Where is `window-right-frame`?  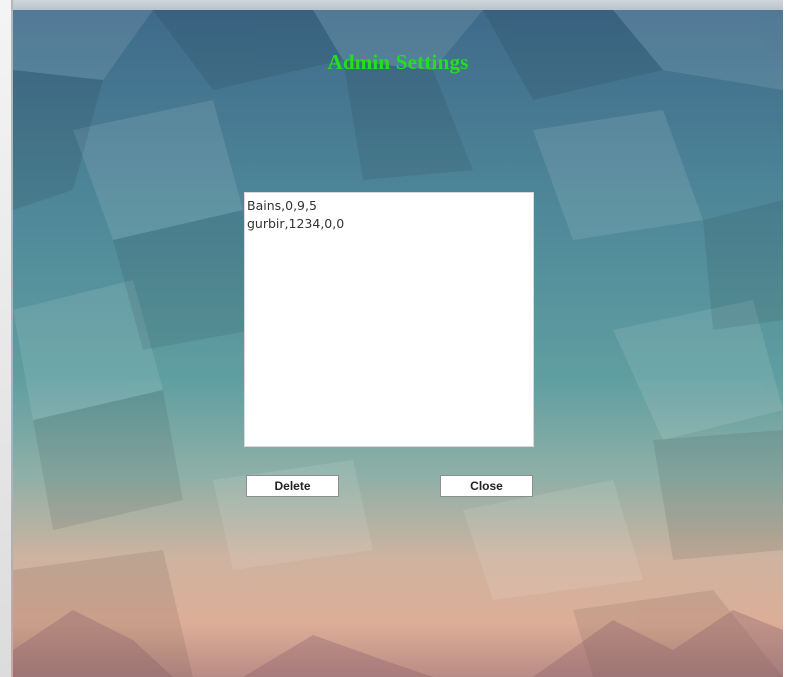 window-right-frame is located at coordinates (786, 338).